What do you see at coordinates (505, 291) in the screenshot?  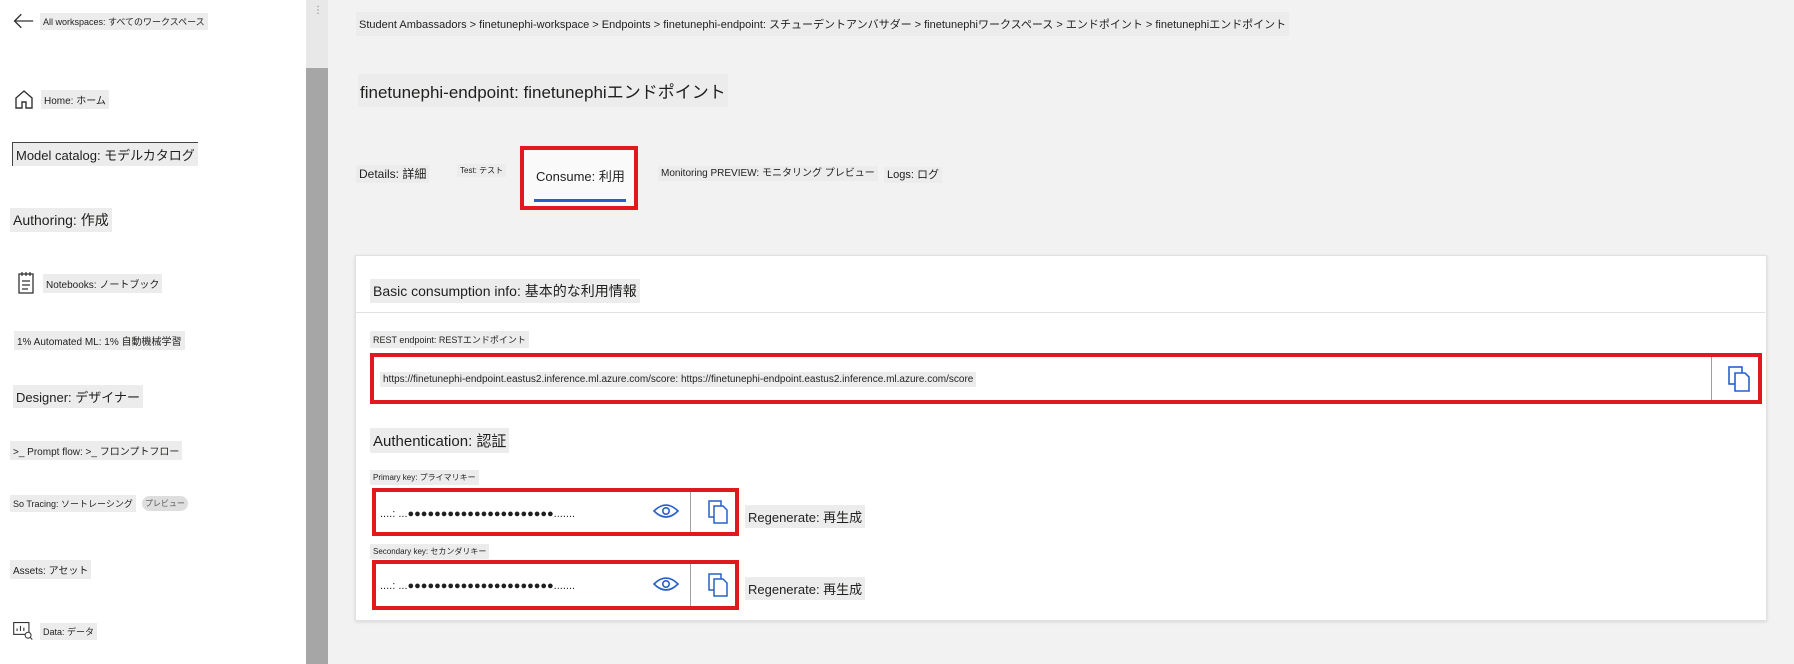 I see `basic-consumption-title: Basic consumption info: 基本的な利用情報` at bounding box center [505, 291].